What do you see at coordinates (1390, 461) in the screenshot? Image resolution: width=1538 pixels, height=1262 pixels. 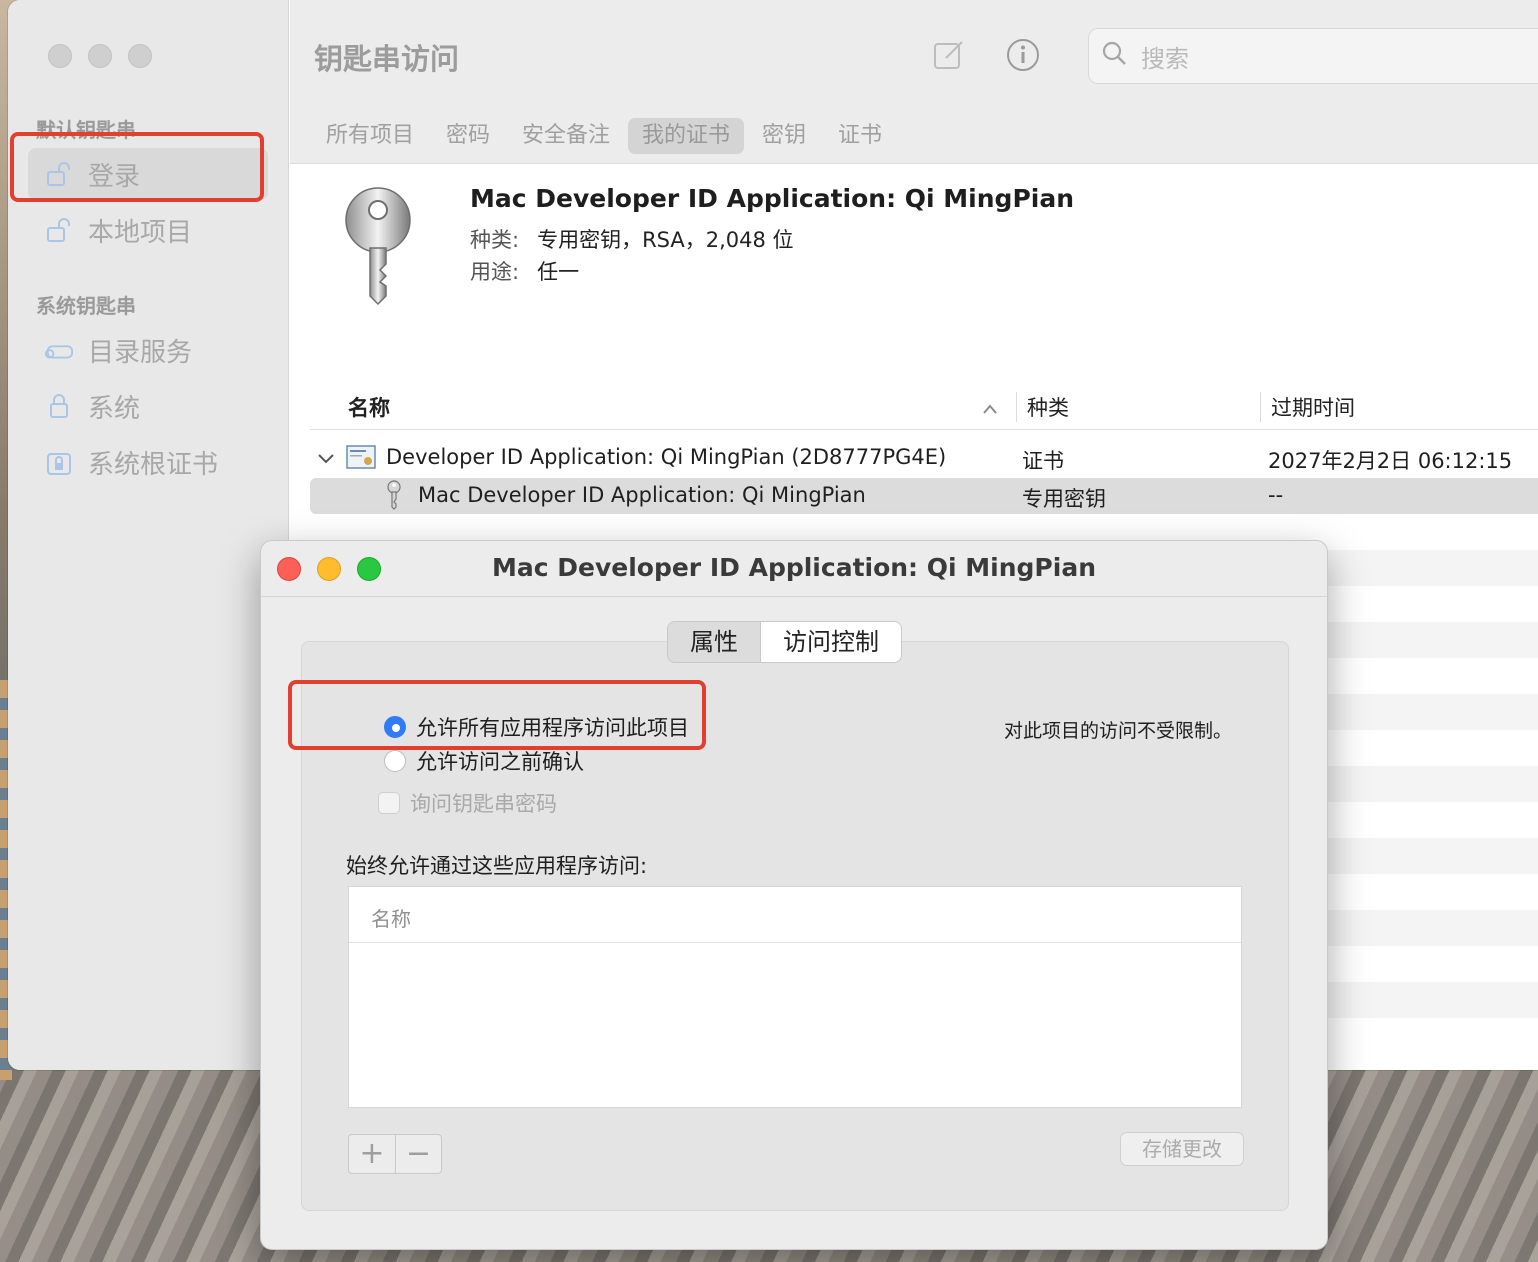 I see `row-expires: 2027年2月2日 06:12:15` at bounding box center [1390, 461].